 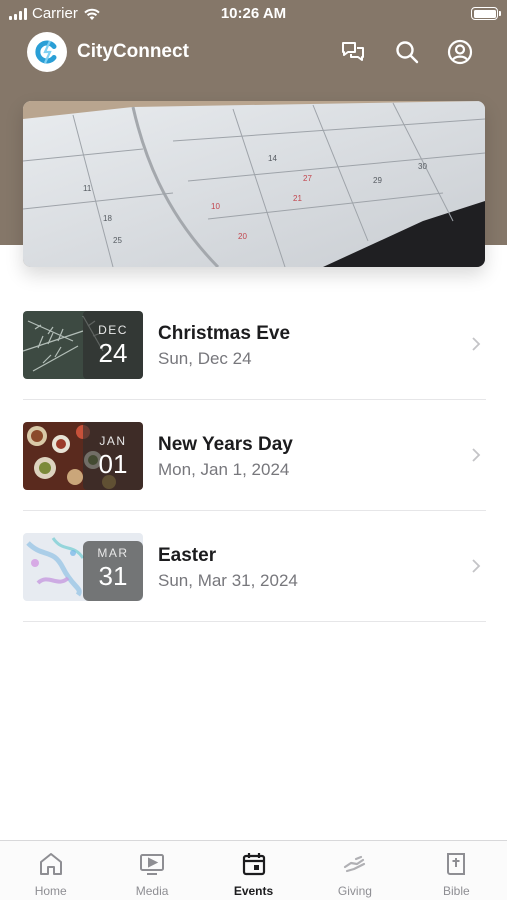 What do you see at coordinates (87, 188) in the screenshot?
I see `svg-text: 11` at bounding box center [87, 188].